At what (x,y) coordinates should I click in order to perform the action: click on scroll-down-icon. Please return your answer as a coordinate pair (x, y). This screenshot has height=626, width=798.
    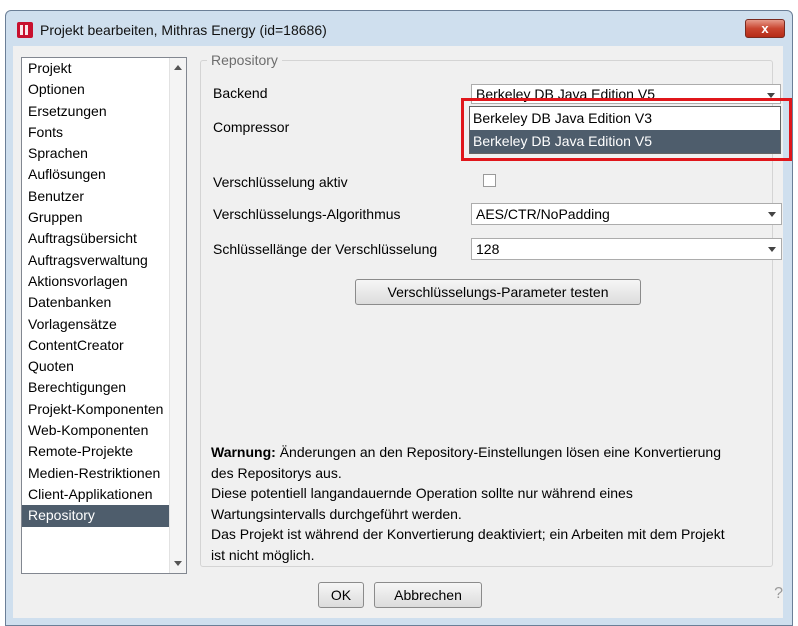
    Looking at the image, I should click on (178, 563).